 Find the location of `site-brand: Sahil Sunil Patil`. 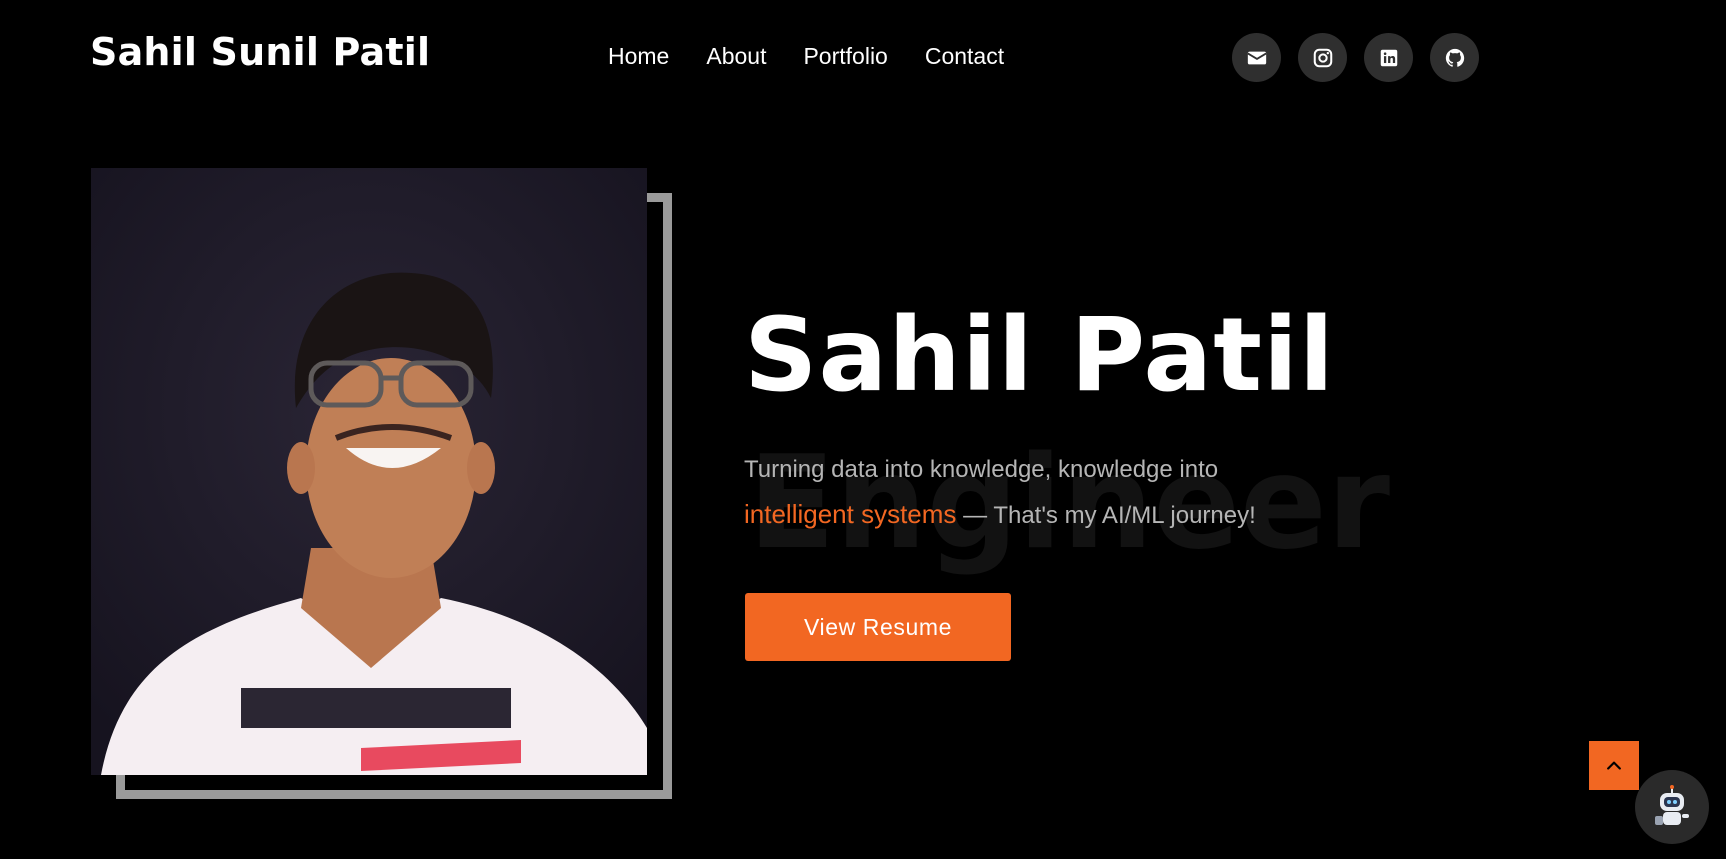

site-brand: Sahil Sunil Patil is located at coordinates (260, 52).